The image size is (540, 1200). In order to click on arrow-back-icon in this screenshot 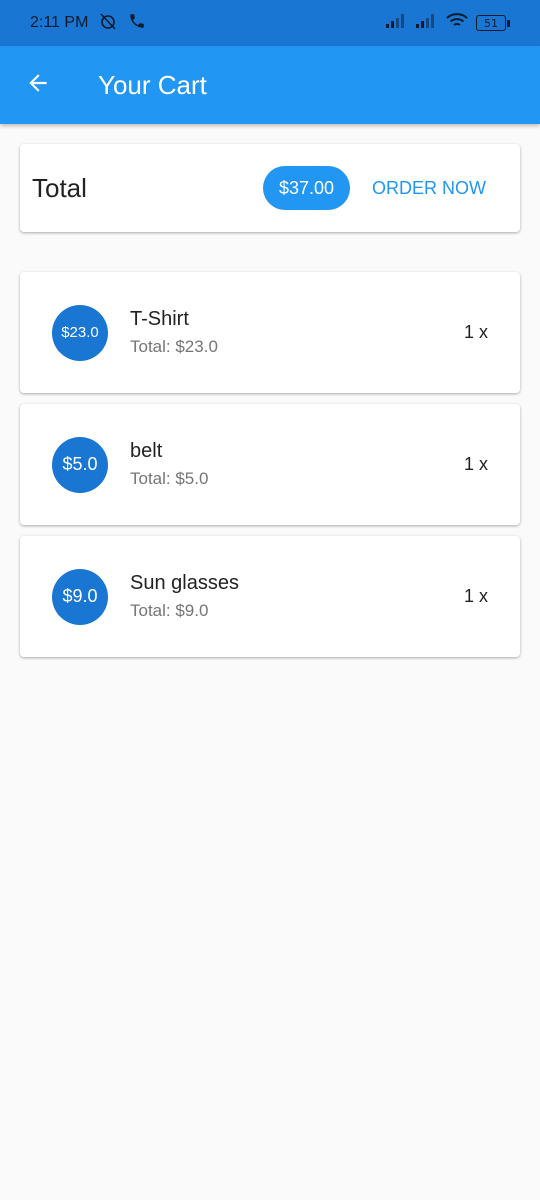, I will do `click(38, 85)`.